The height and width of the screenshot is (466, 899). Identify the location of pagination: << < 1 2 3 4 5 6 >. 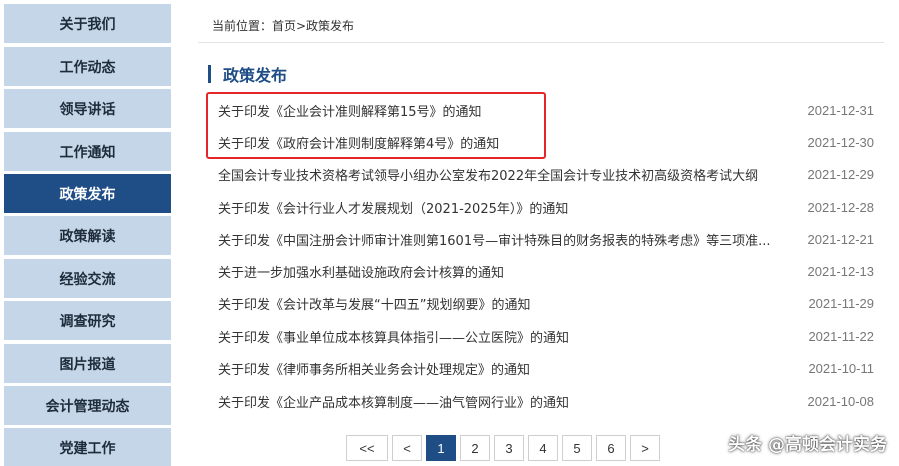
(503, 448).